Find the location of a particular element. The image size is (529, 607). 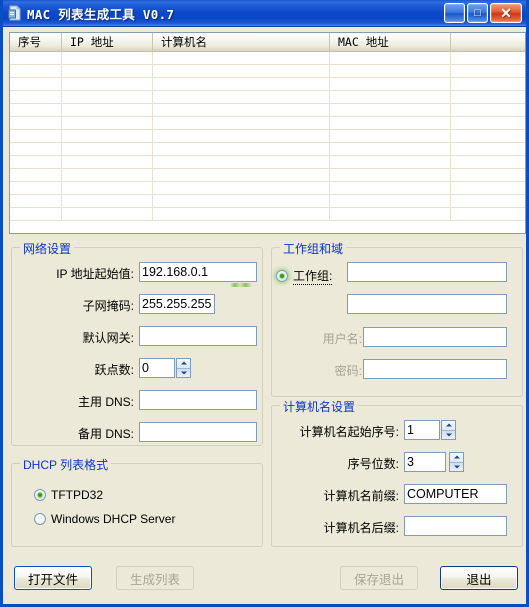

gateway-input is located at coordinates (198, 336).